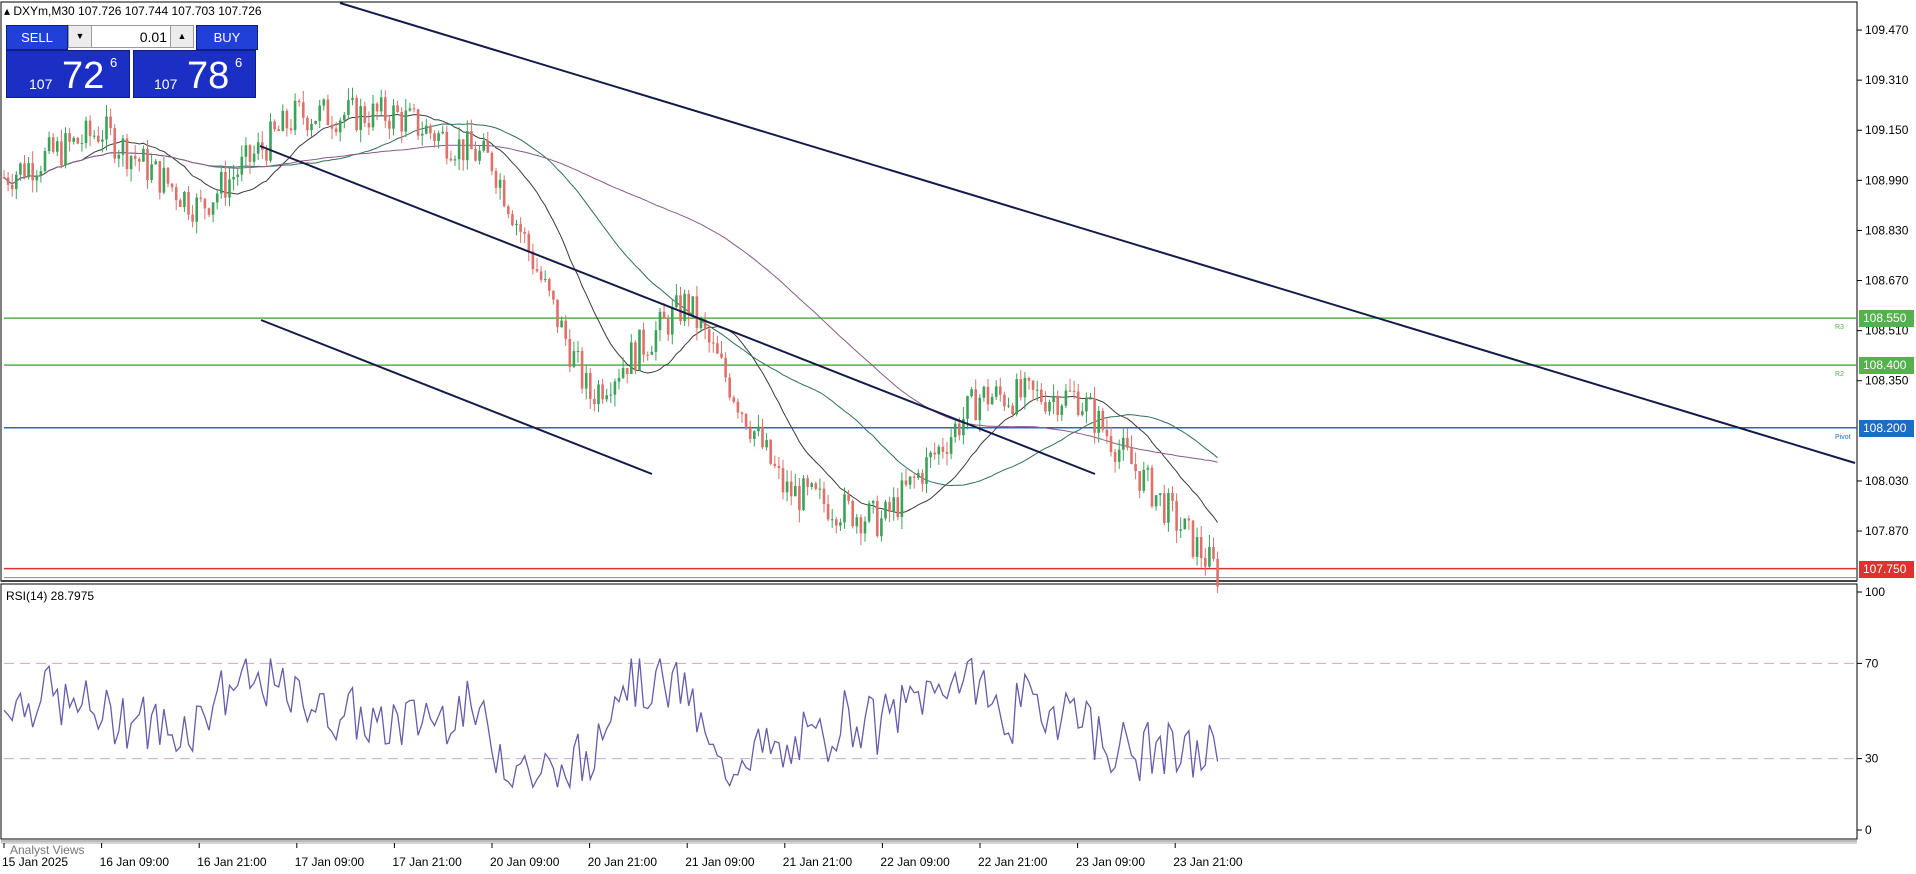  I want to click on lot-size-field: ▼ ▲, so click(131, 36).